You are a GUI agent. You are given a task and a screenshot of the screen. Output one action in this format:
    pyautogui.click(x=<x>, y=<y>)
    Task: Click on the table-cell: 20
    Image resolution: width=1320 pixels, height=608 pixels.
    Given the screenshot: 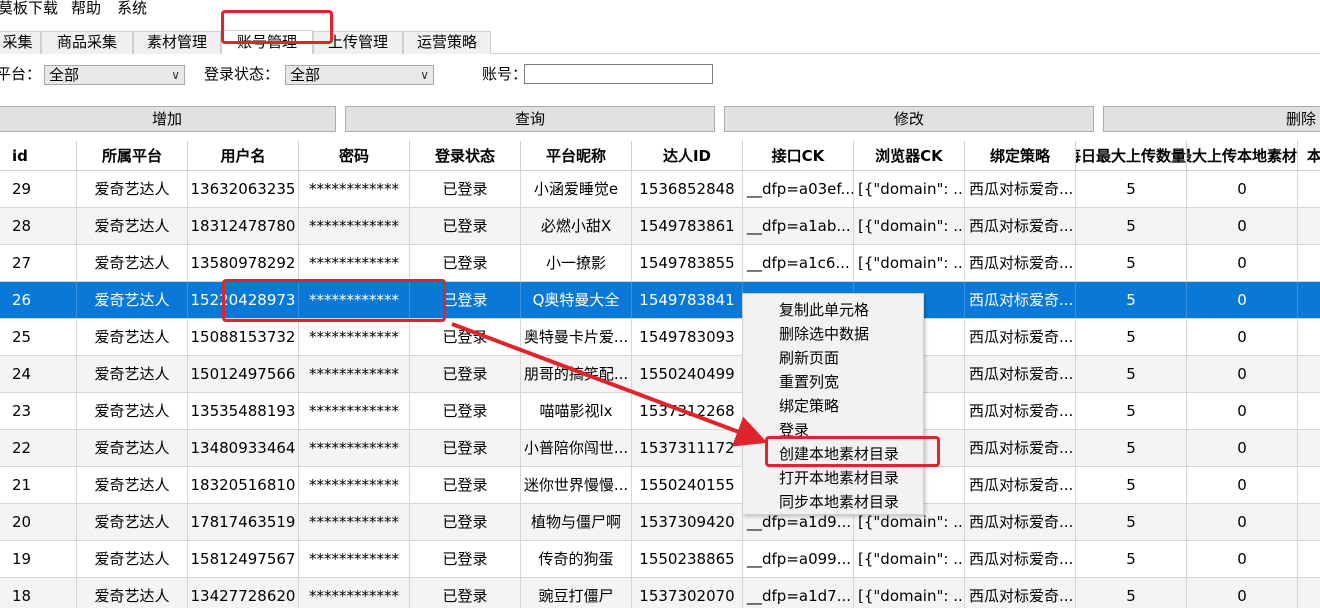 What is the action you would take?
    pyautogui.click(x=38, y=522)
    